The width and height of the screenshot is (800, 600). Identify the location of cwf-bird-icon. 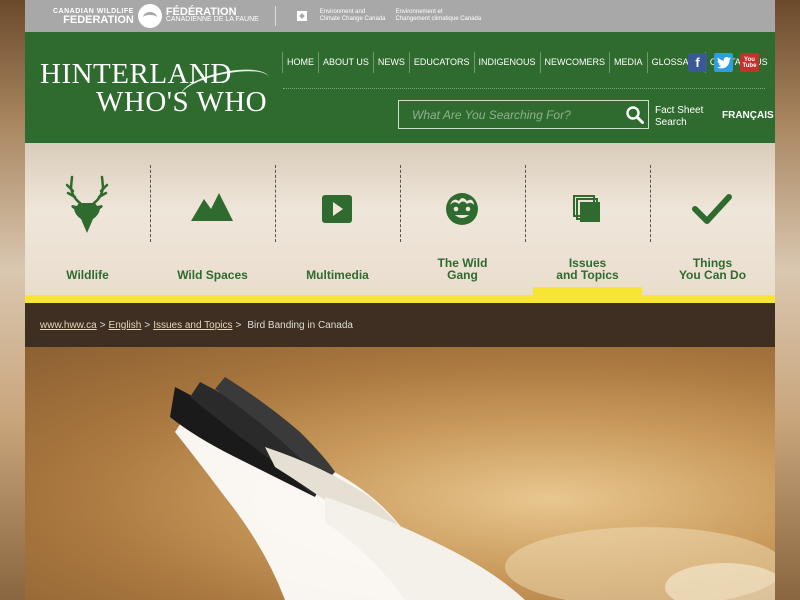
(149, 16).